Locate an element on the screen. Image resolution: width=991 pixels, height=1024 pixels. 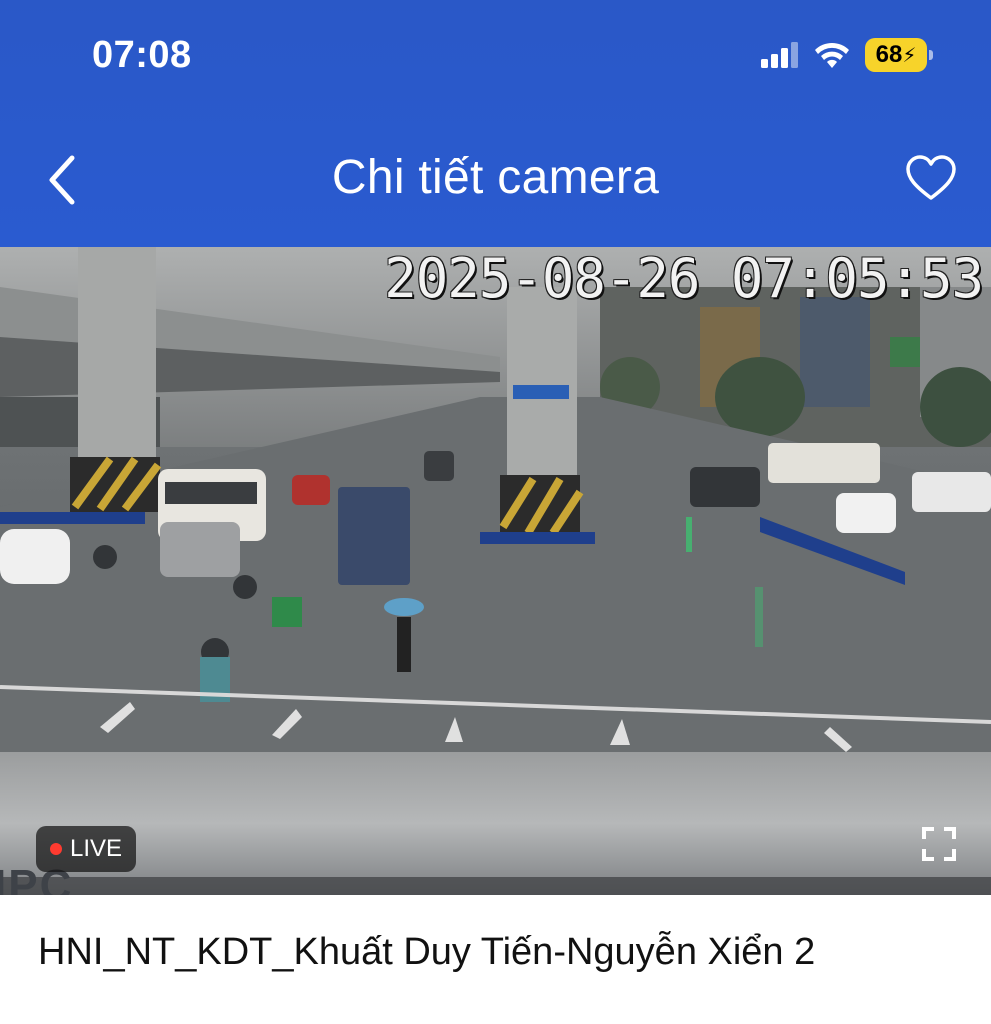
camera-name: HNI_NT_KDT_Khuất Duy Tiến-Nguyễn Xiển 2 is located at coordinates (427, 952).